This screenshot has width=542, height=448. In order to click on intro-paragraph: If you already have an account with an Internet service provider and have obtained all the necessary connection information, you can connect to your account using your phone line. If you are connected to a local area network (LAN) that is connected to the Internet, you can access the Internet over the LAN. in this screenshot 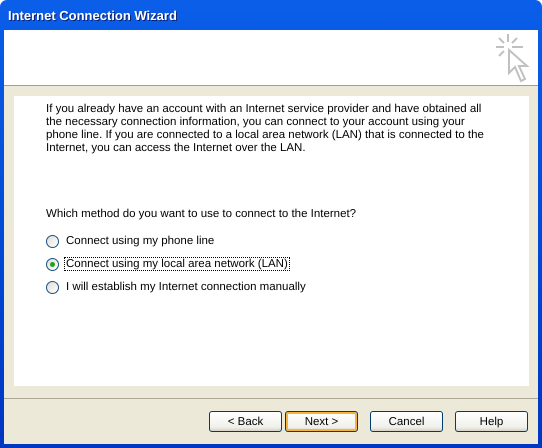, I will do `click(265, 129)`.